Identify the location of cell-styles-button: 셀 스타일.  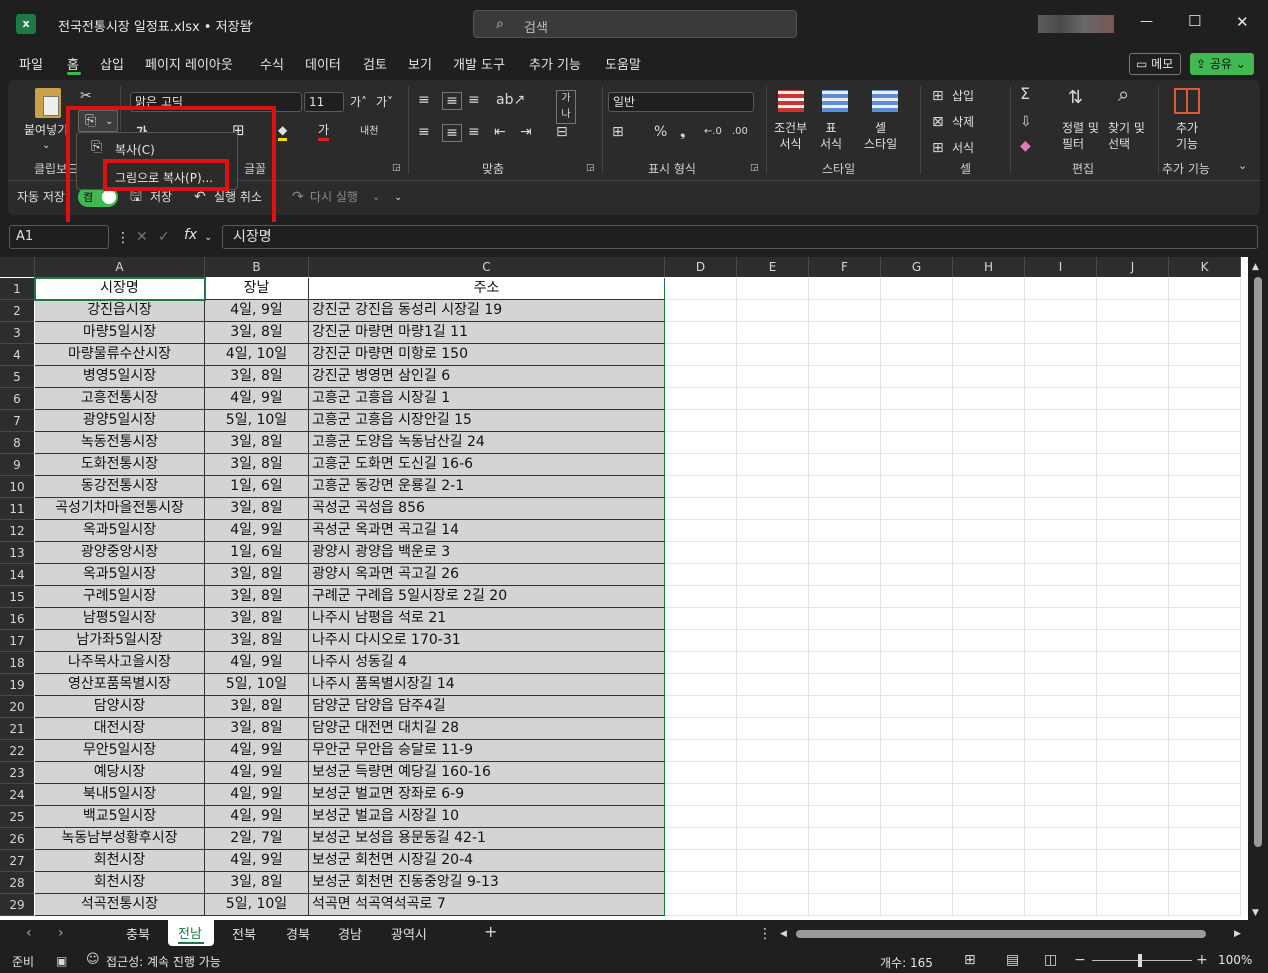
(880, 136).